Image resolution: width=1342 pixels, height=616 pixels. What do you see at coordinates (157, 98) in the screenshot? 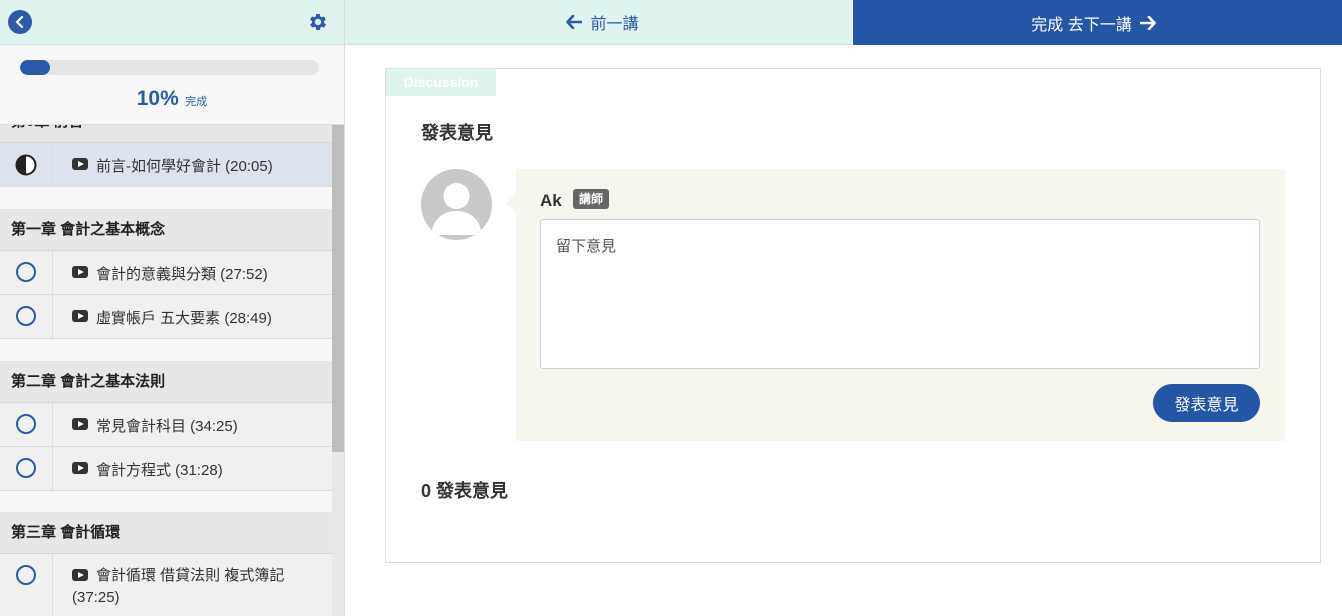
I see `progress-percent: 10%` at bounding box center [157, 98].